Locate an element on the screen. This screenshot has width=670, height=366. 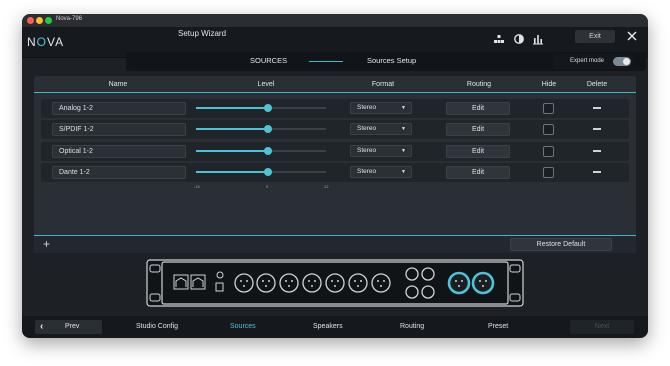
brightness-icon is located at coordinates (519, 39).